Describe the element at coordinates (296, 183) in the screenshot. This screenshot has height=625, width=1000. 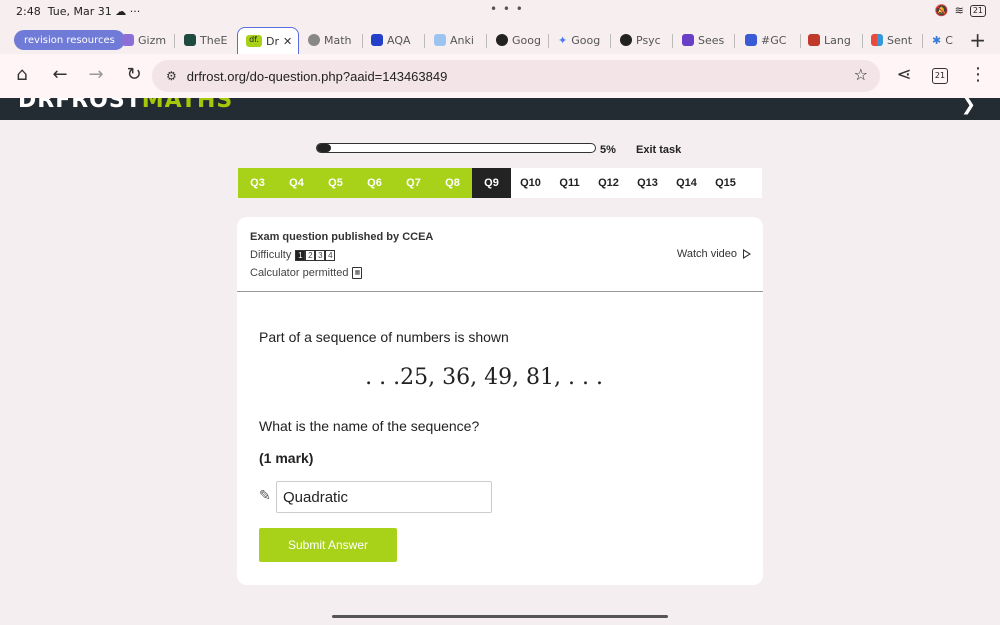
I see `question-tab-q4: Q4` at that location.